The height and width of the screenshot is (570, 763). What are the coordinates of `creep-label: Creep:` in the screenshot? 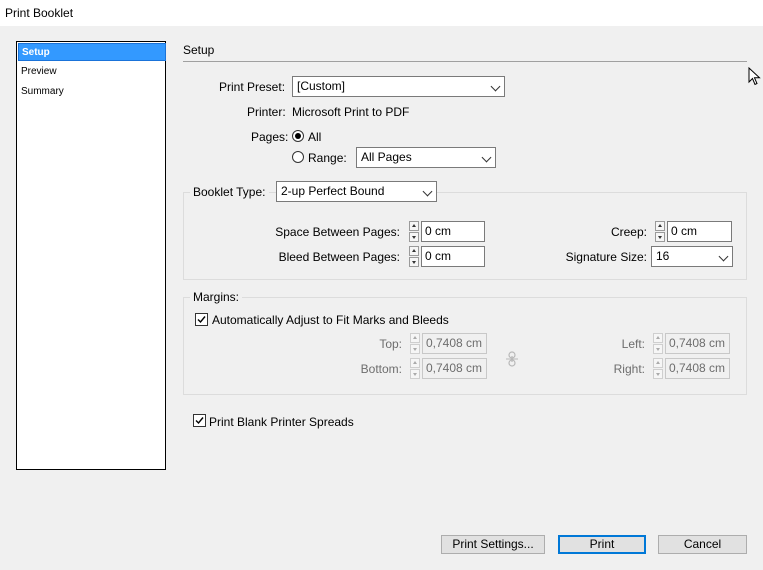 It's located at (628, 232).